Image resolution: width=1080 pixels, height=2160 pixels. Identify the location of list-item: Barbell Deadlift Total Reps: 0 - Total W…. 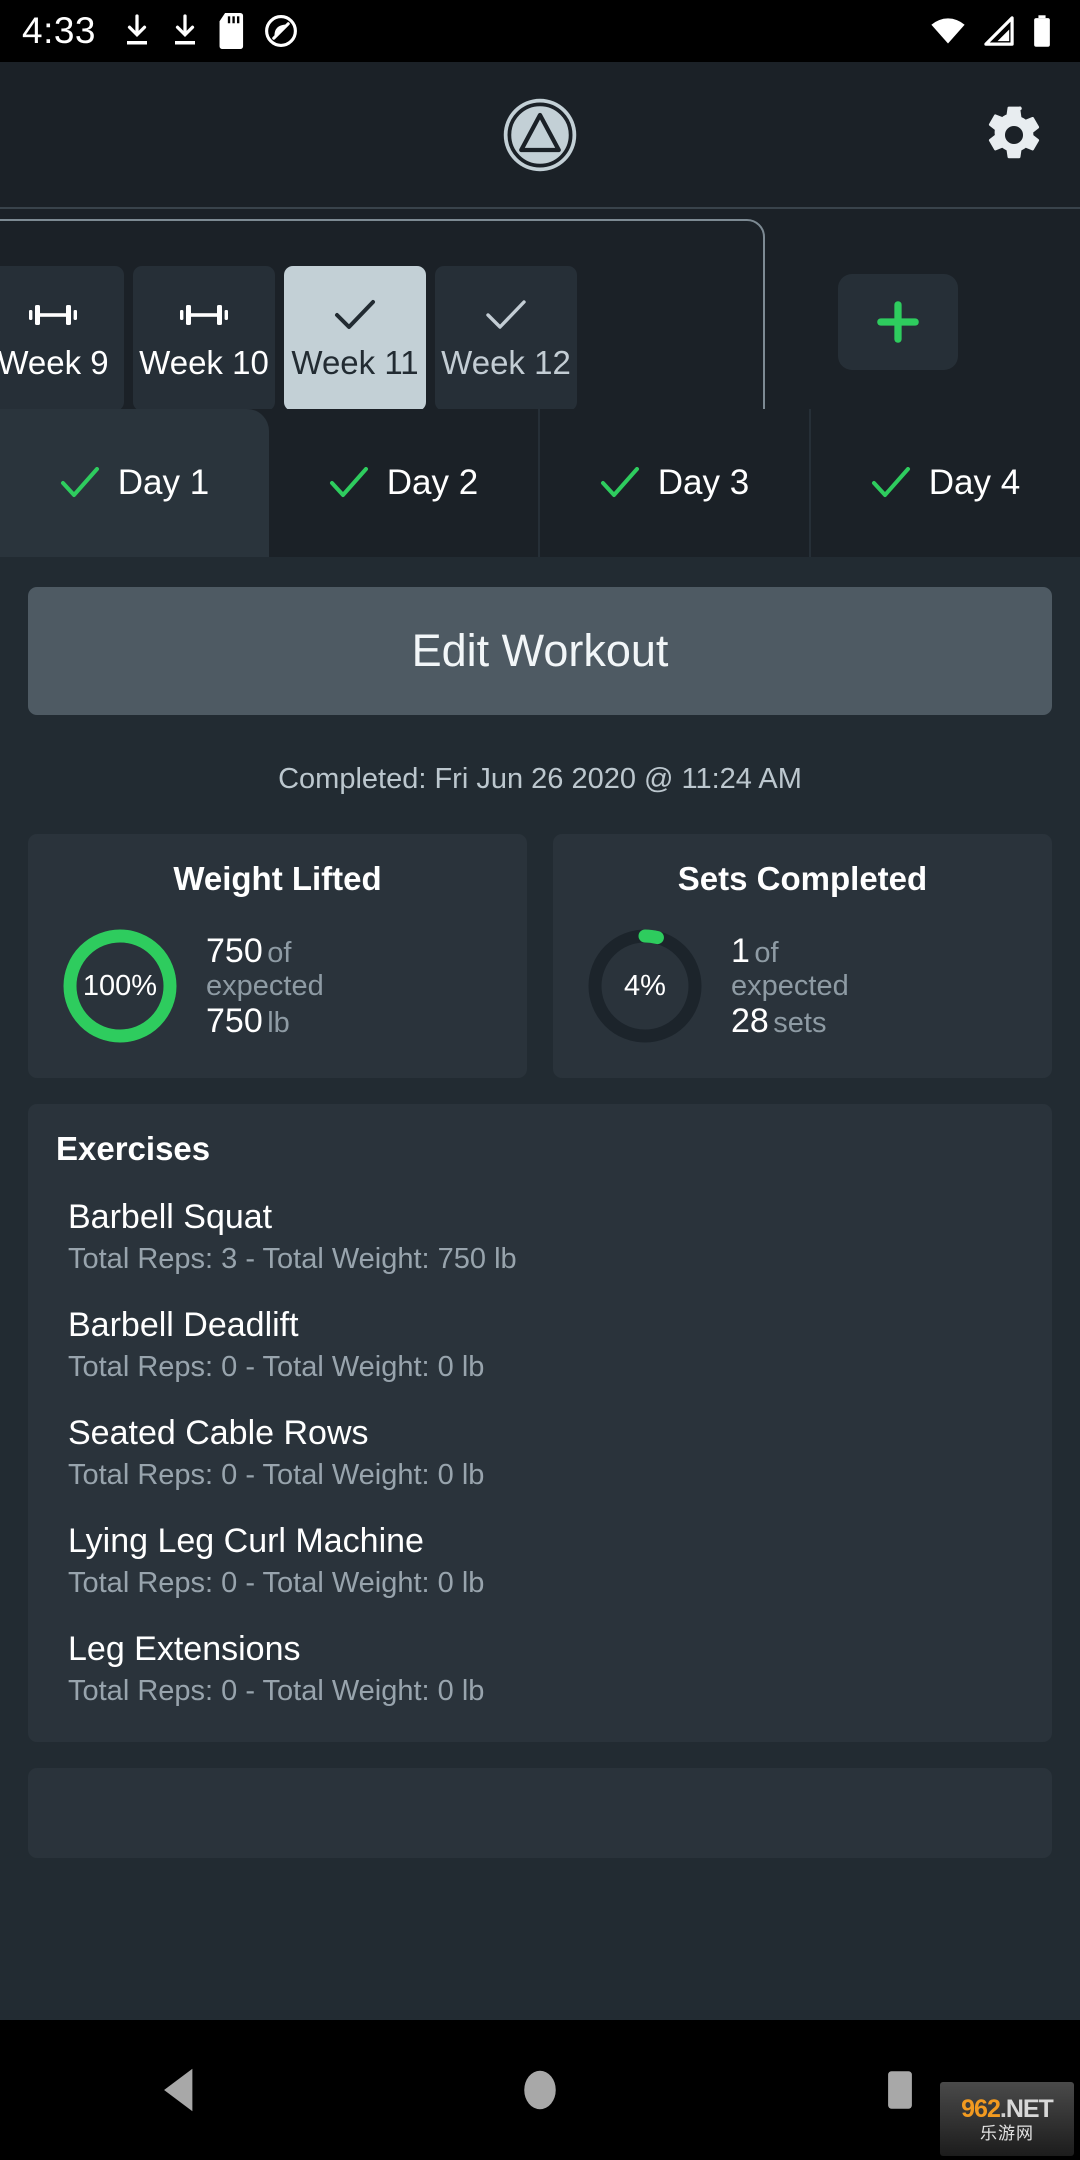
(540, 1345).